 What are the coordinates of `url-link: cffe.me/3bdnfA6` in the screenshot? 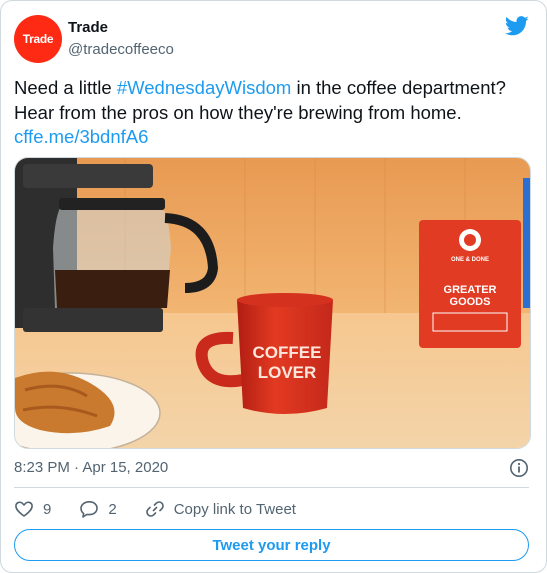 It's located at (81, 136).